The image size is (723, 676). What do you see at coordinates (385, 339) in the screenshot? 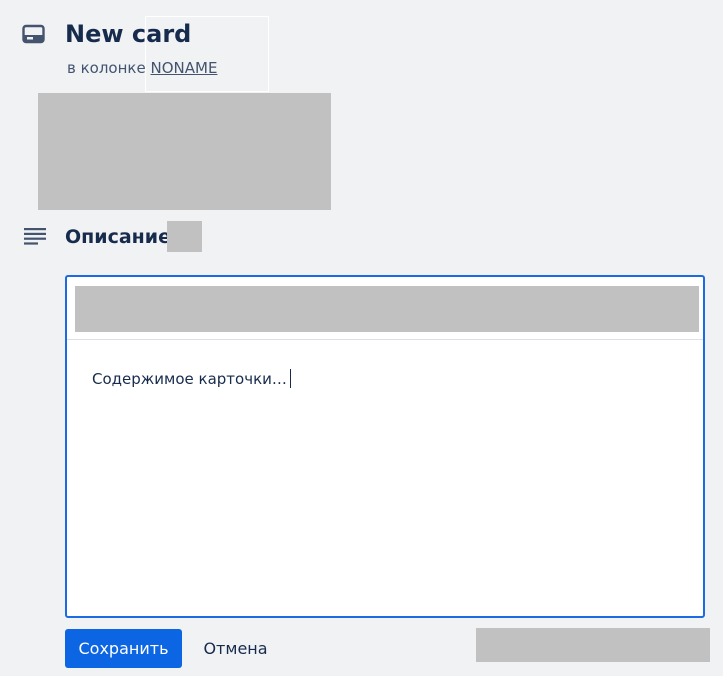
I see `editor-divider` at bounding box center [385, 339].